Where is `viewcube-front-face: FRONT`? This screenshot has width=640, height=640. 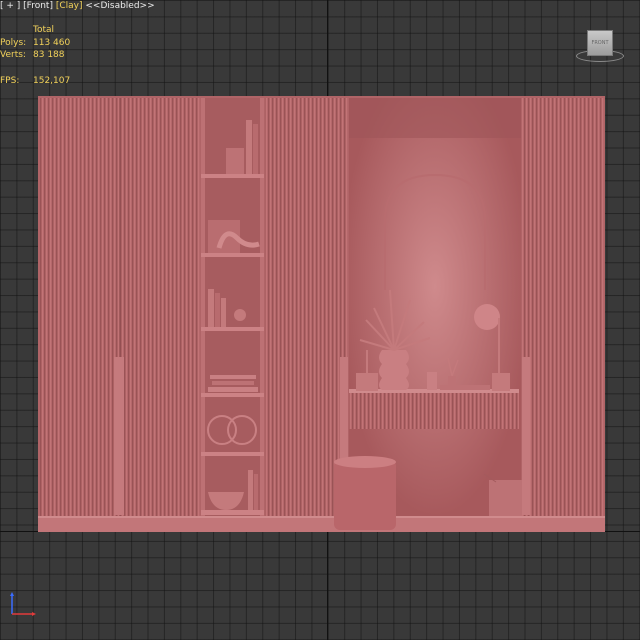 viewcube-front-face: FRONT is located at coordinates (600, 43).